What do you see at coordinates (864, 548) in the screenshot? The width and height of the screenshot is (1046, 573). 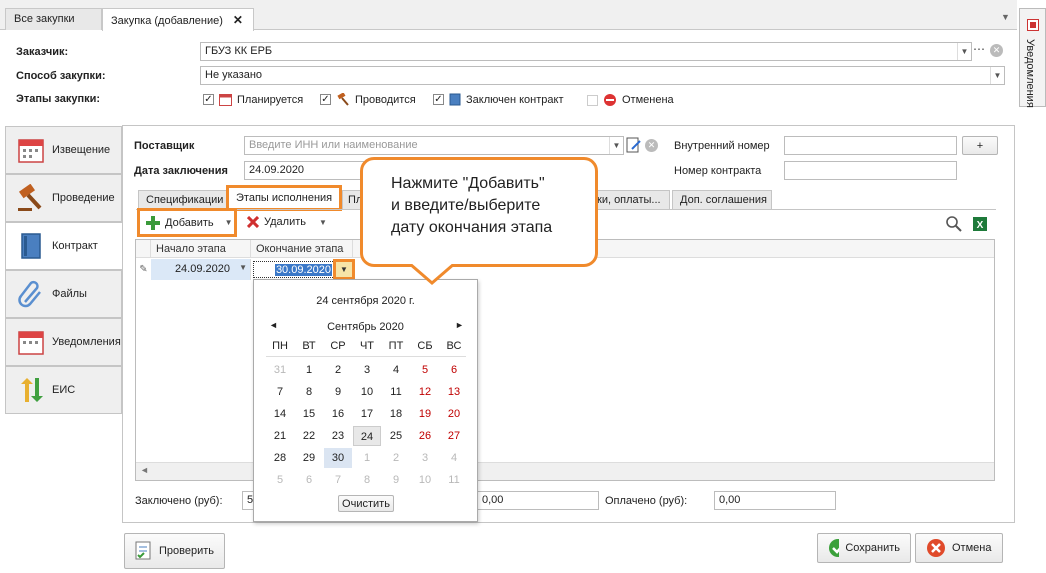 I see `save-button: Сохранить` at bounding box center [864, 548].